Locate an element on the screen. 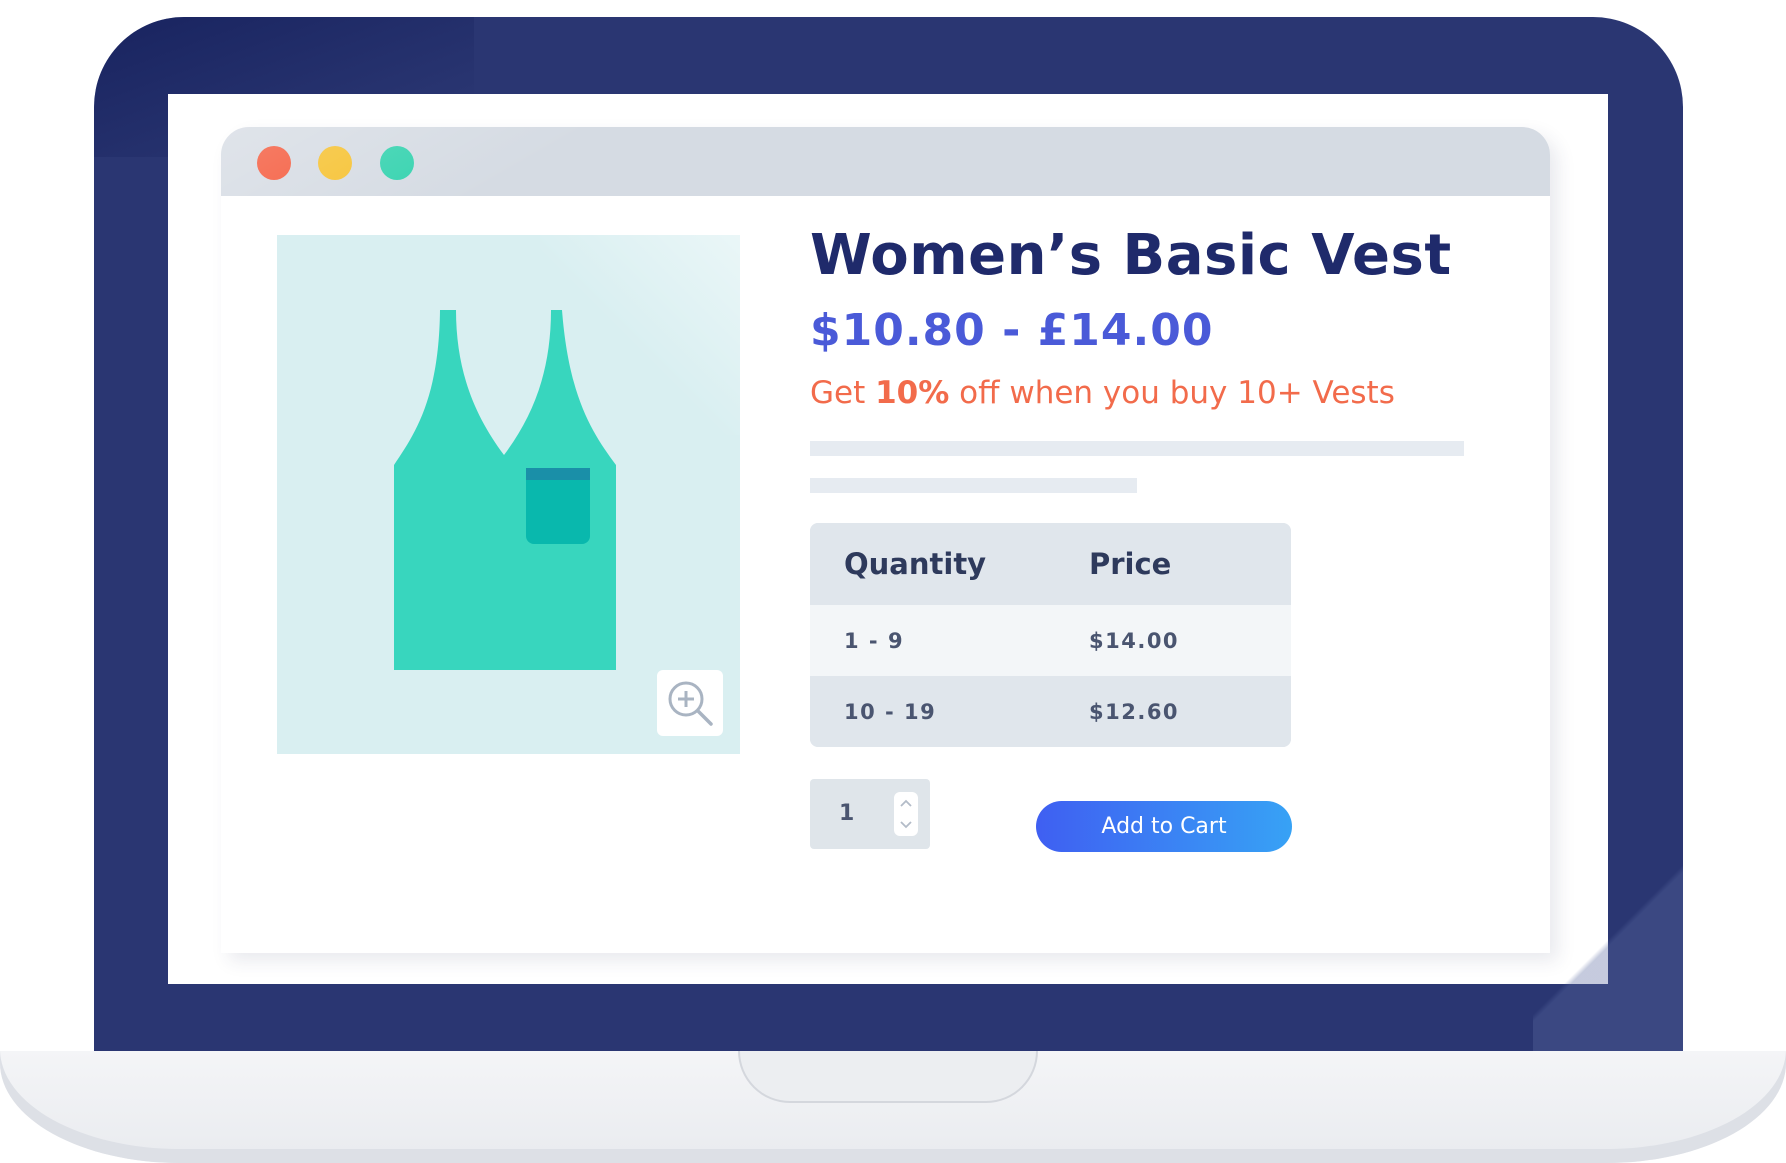 The width and height of the screenshot is (1786, 1163). quantity-cell: 10 - 19 is located at coordinates (890, 711).